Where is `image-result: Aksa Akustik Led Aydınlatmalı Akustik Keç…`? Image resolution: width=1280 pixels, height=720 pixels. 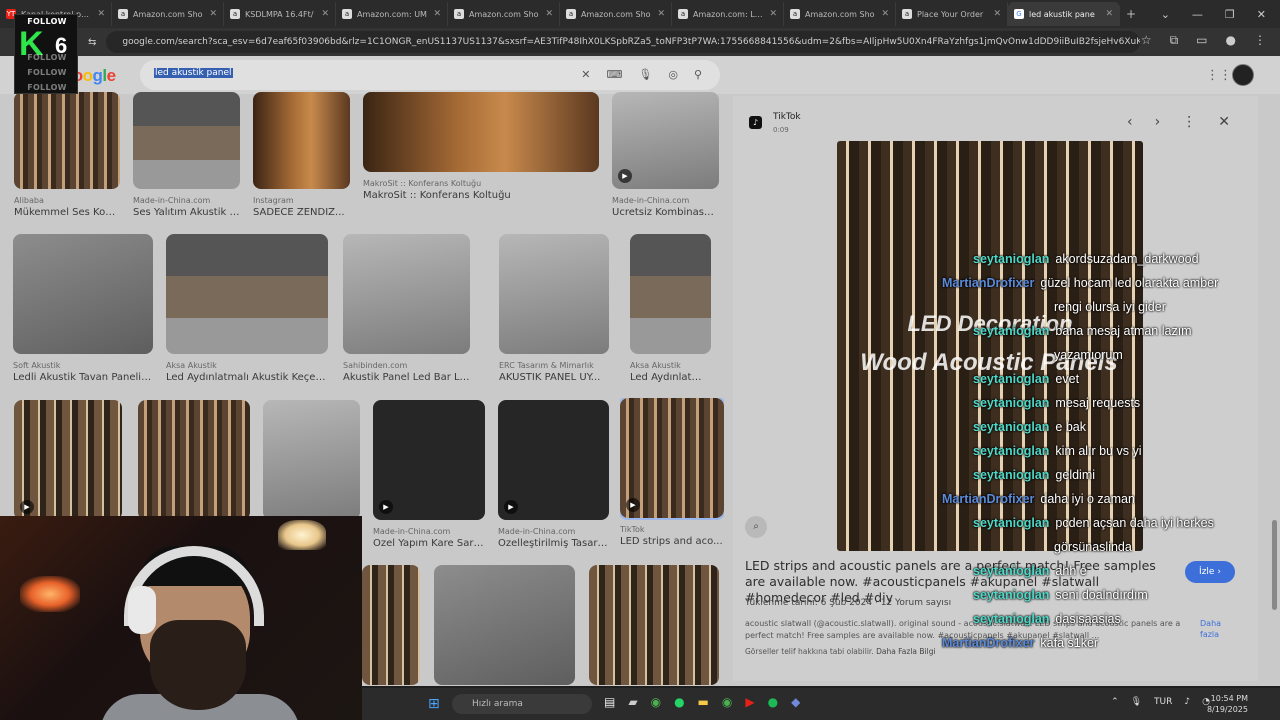 image-result: Aksa Akustik Led Aydınlatmalı Akustik Keç… is located at coordinates (247, 310).